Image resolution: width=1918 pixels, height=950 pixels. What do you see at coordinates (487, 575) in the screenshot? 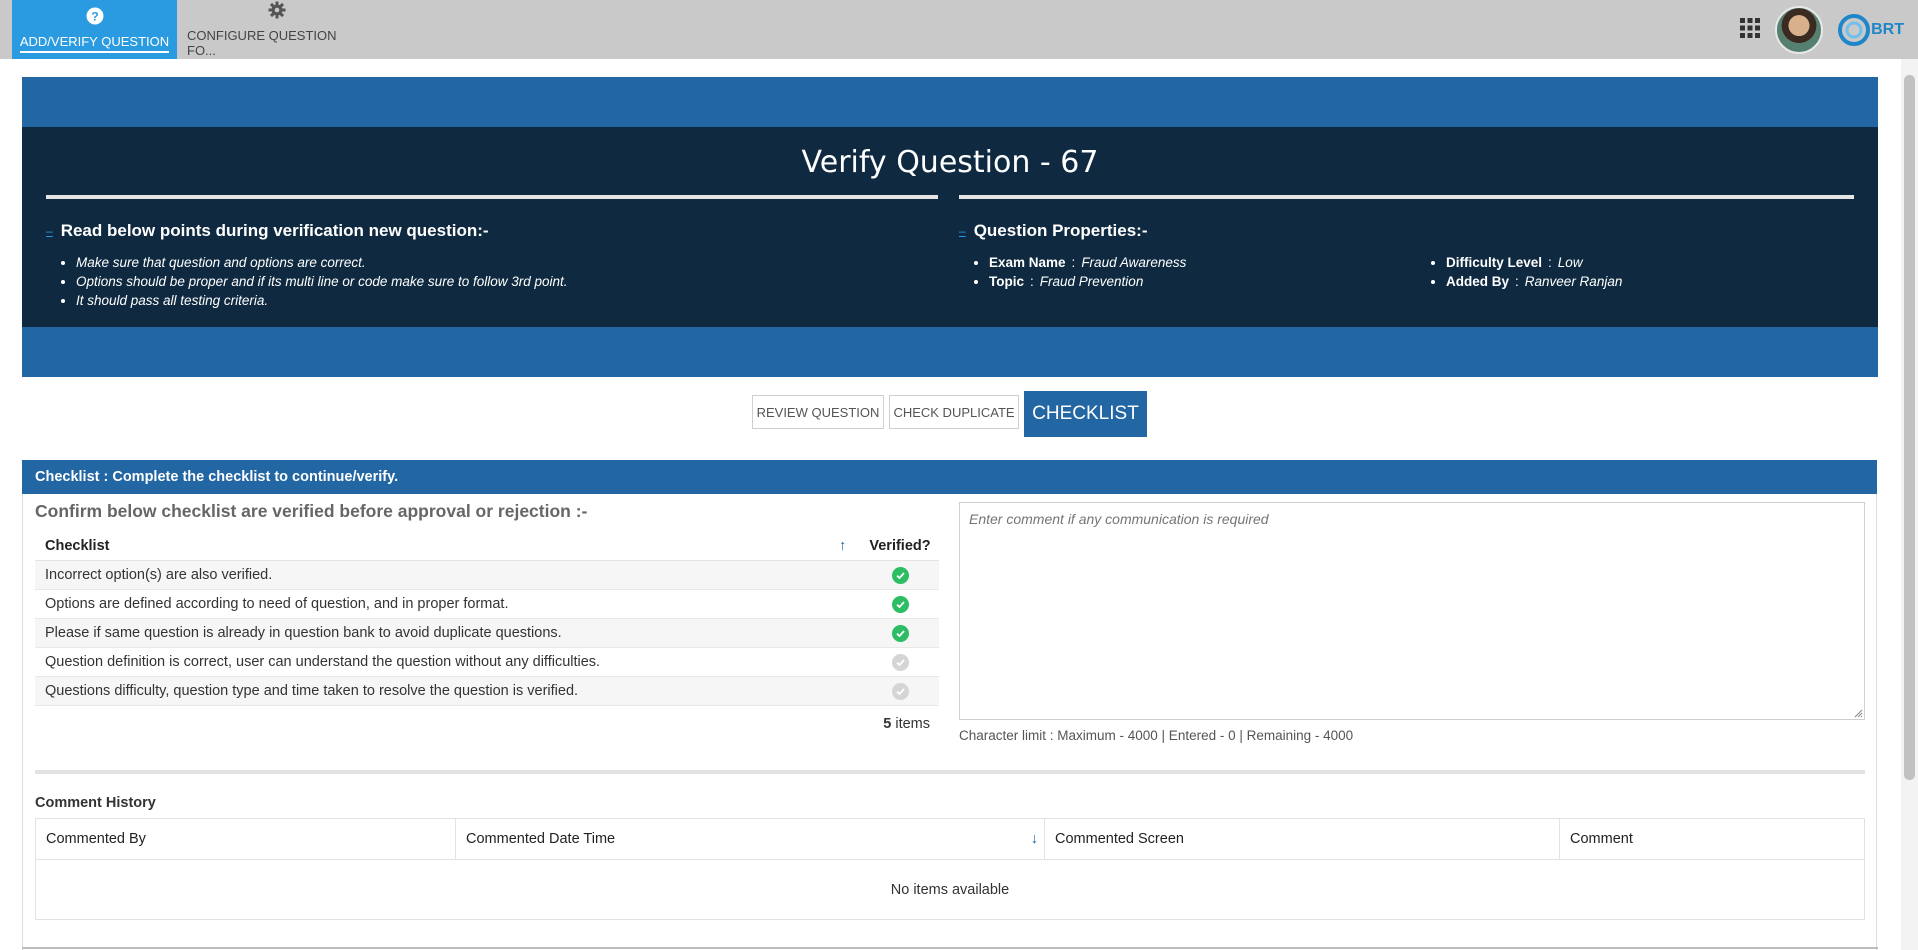
I see `table-row: Incorrect option(s) are also verified.` at bounding box center [487, 575].